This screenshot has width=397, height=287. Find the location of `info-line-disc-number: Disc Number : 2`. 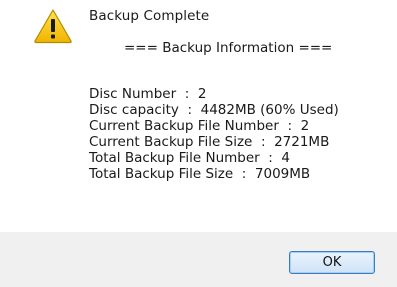

info-line-disc-number: Disc Number : 2 is located at coordinates (148, 94).